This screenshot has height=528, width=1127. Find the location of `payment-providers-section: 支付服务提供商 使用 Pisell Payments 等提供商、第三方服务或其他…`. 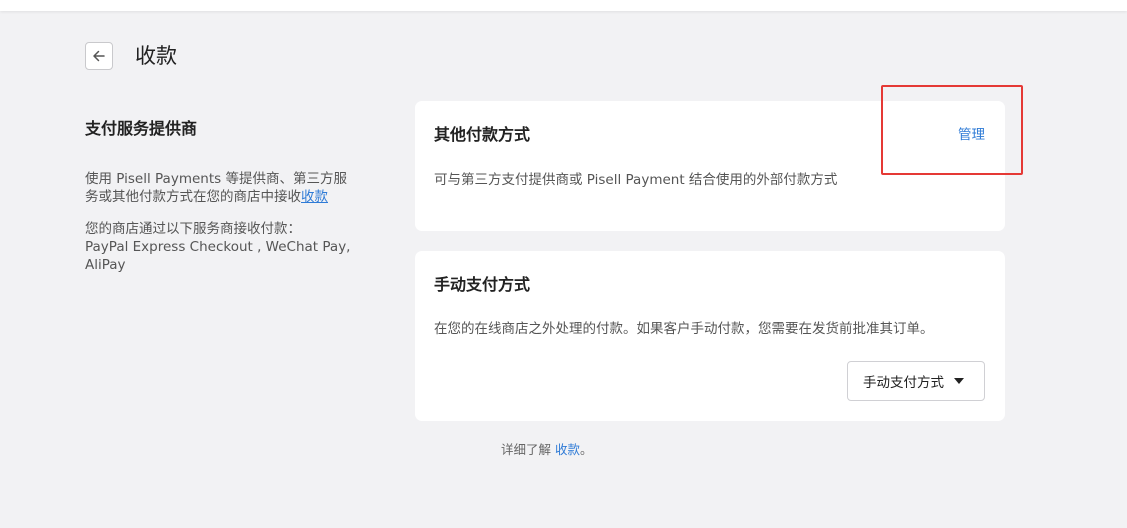

payment-providers-section: 支付服务提供商 使用 Pisell Payments 等提供商、第三方服务或其他… is located at coordinates (222, 196).